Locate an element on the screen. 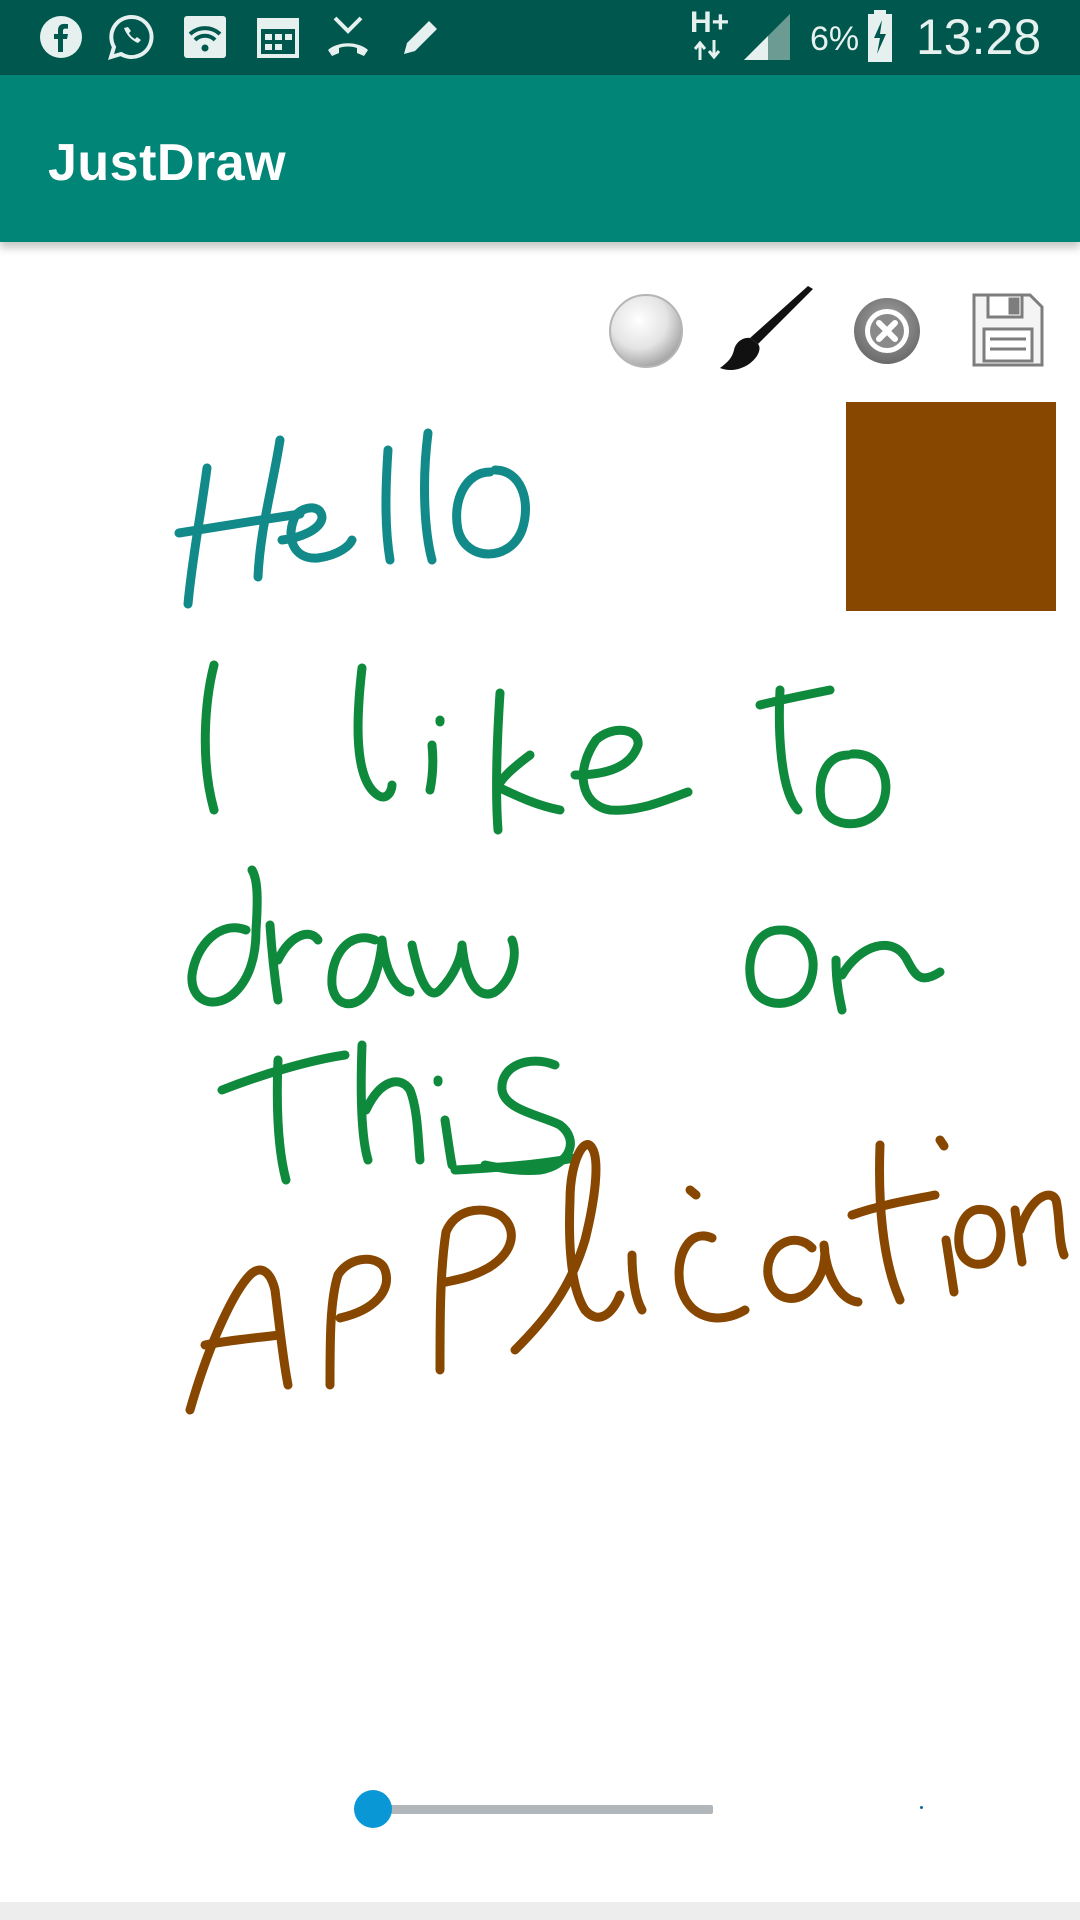 The width and height of the screenshot is (1080, 1920). battery-charging-icon is located at coordinates (880, 36).